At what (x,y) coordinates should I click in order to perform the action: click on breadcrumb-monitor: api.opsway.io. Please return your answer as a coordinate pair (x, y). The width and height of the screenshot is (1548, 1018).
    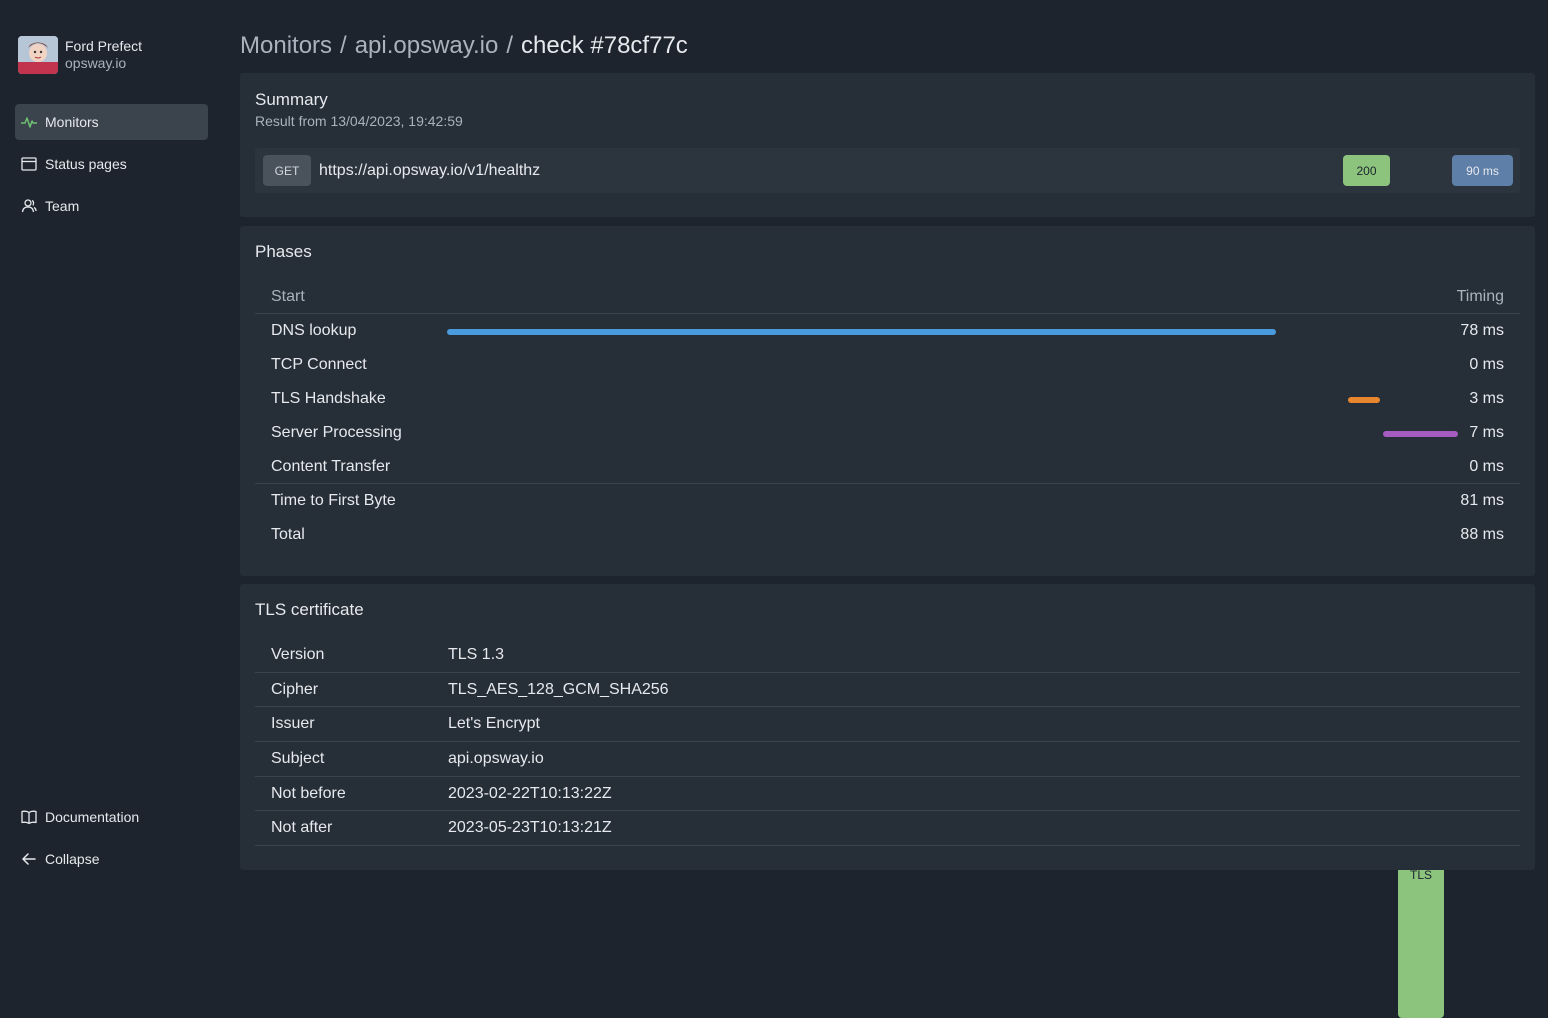
    Looking at the image, I should click on (427, 45).